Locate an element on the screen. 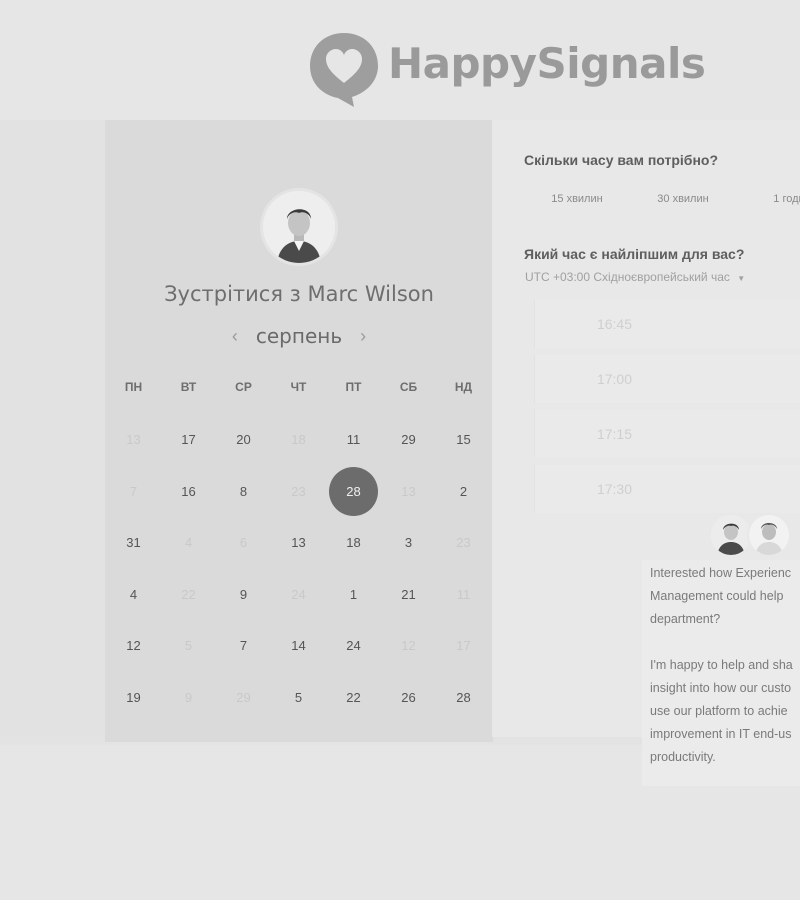  time-slot: 17:00 is located at coordinates (667, 379).